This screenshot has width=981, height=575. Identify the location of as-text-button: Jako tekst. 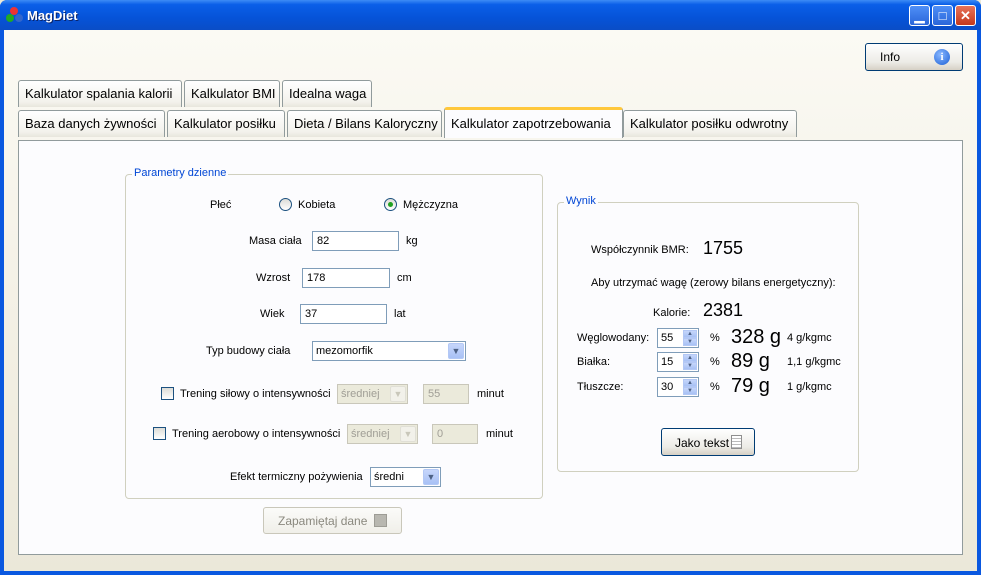
(708, 442).